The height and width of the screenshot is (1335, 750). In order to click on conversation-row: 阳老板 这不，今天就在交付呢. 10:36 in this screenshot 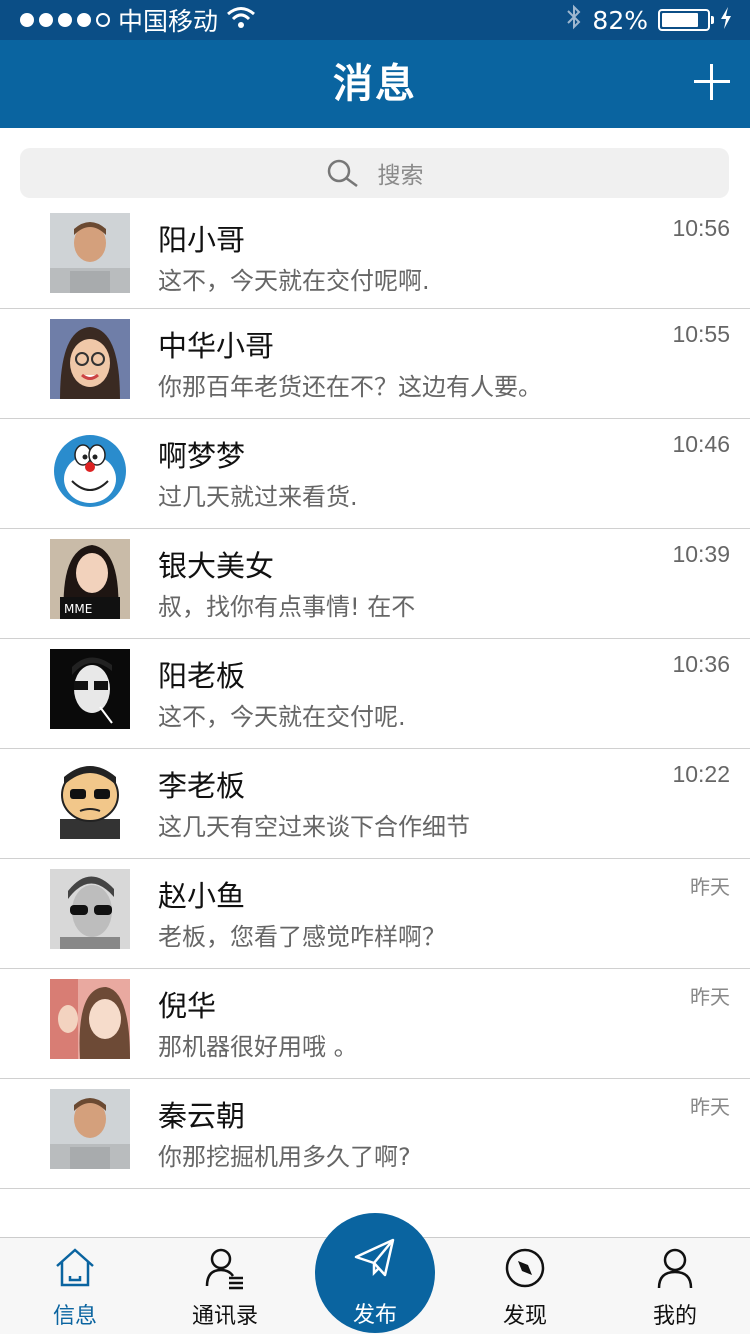, I will do `click(375, 694)`.